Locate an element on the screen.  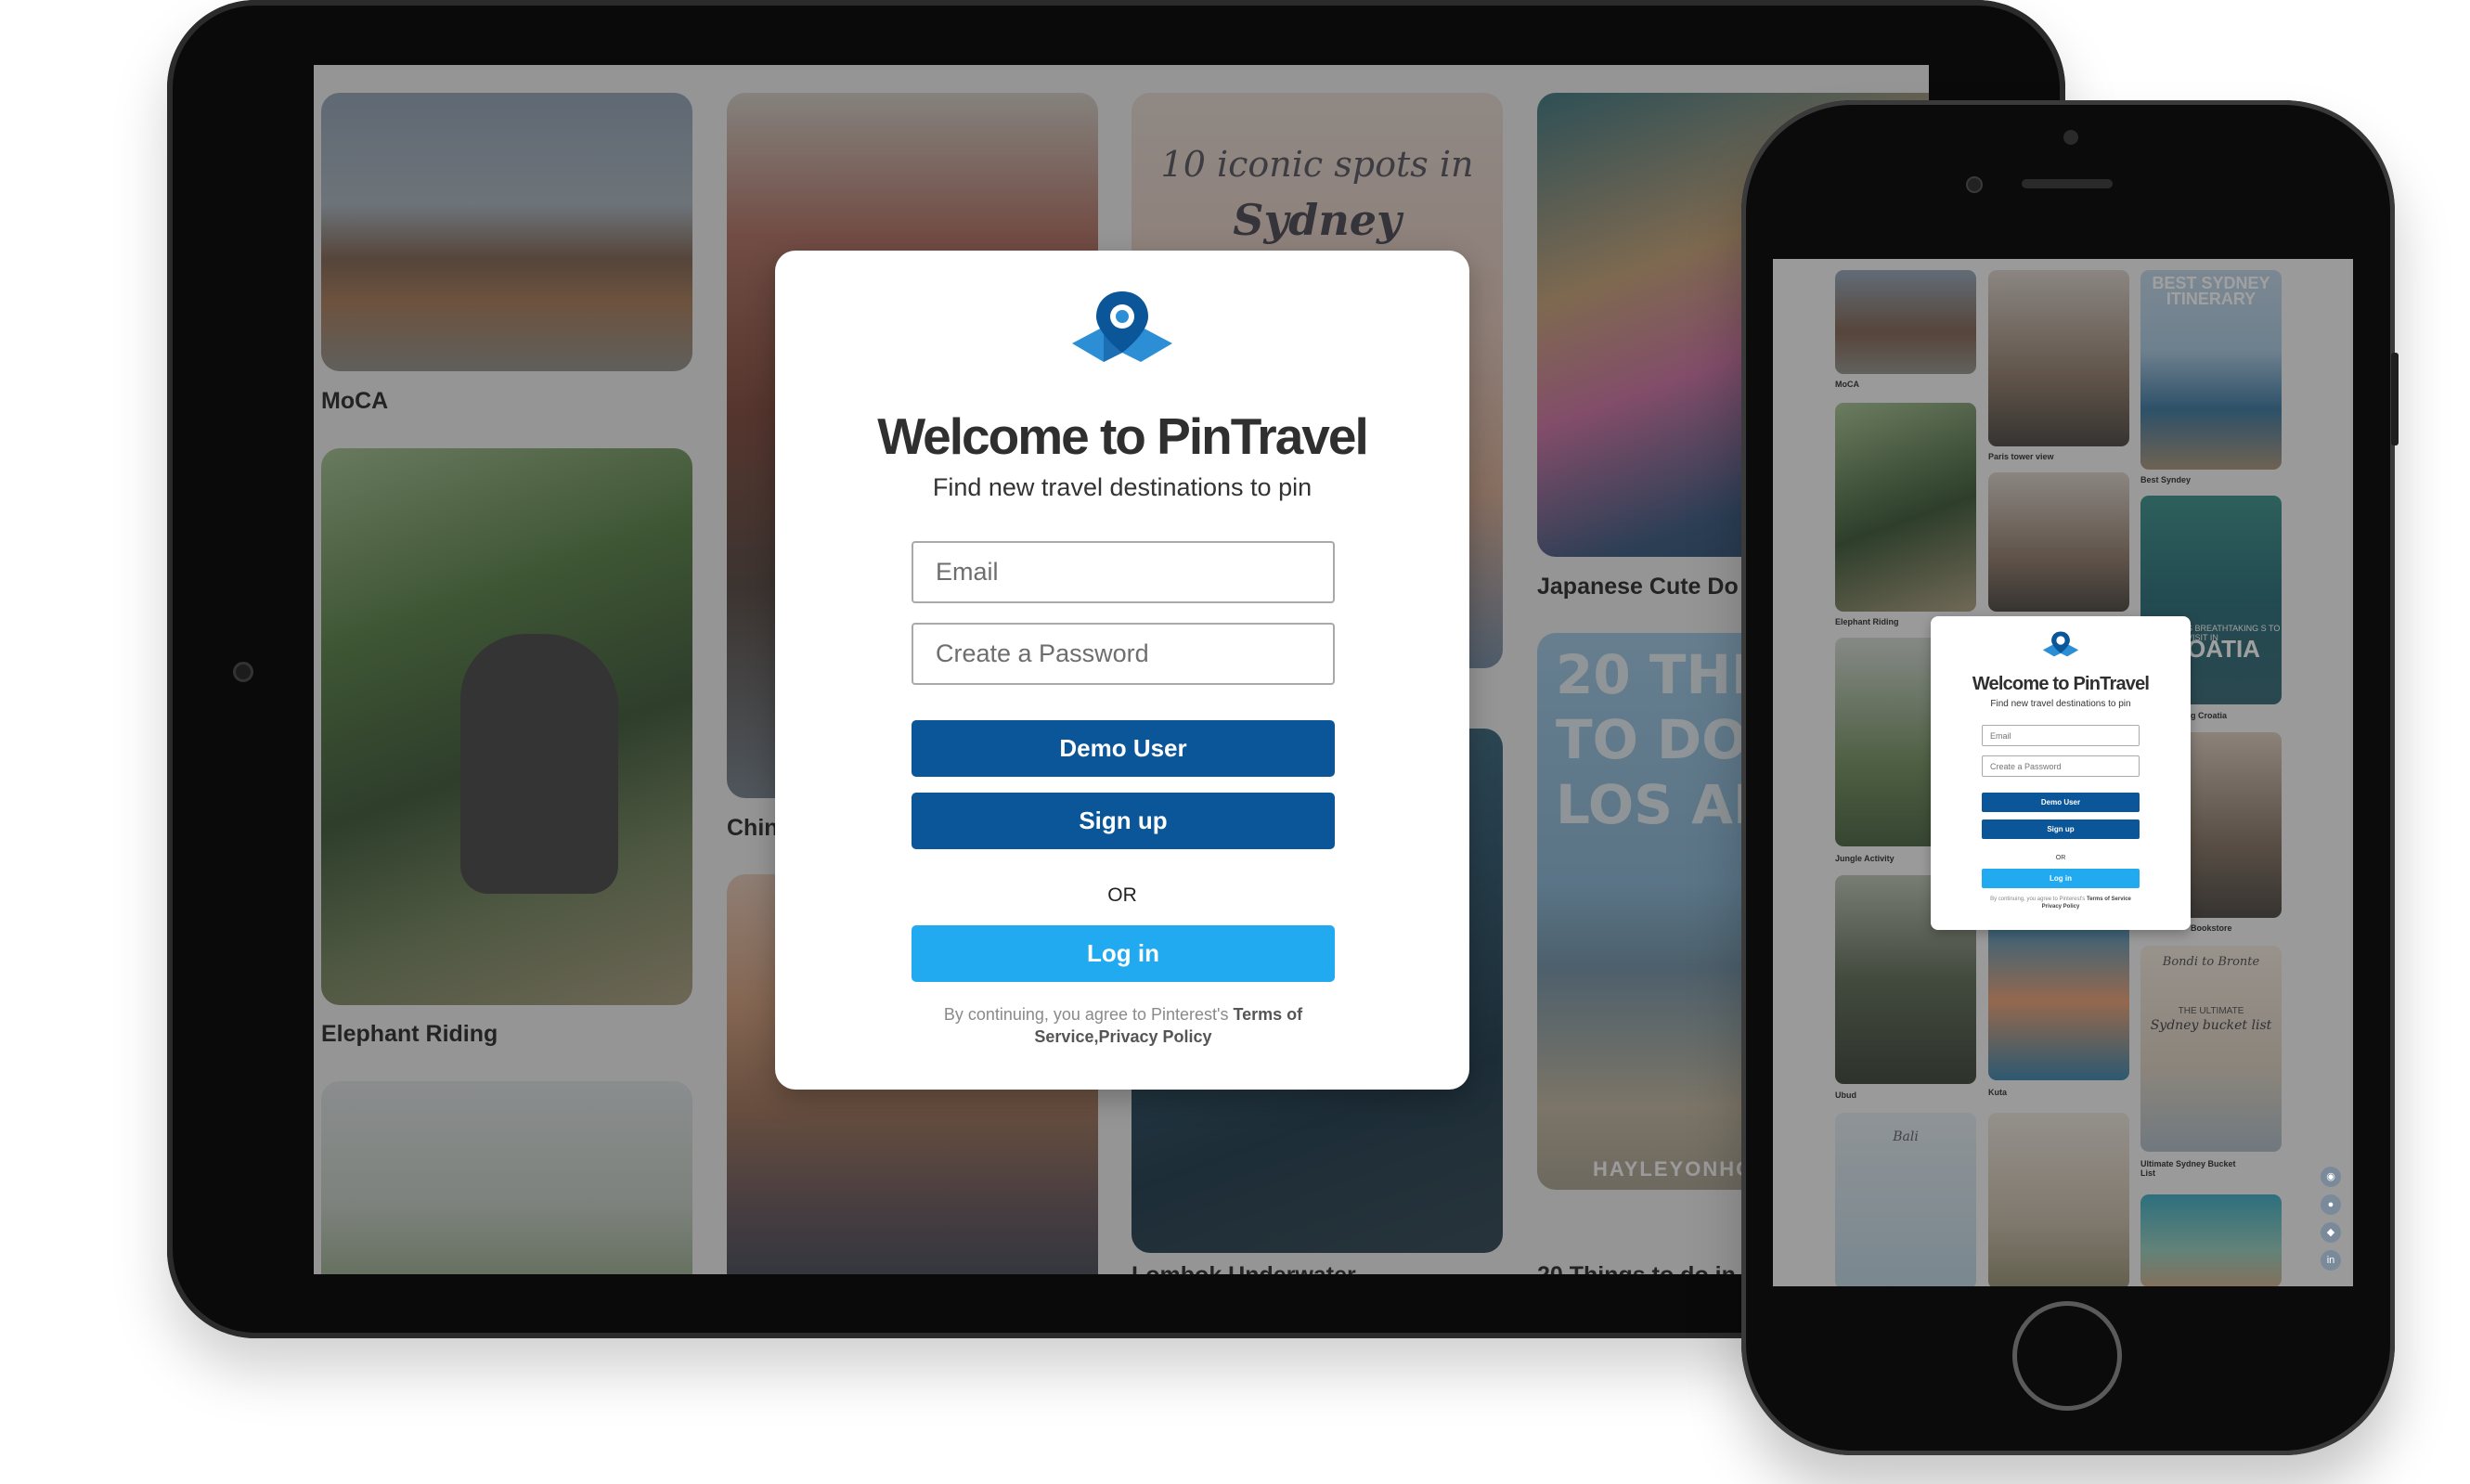
phone-side-button is located at coordinates (2395, 399).